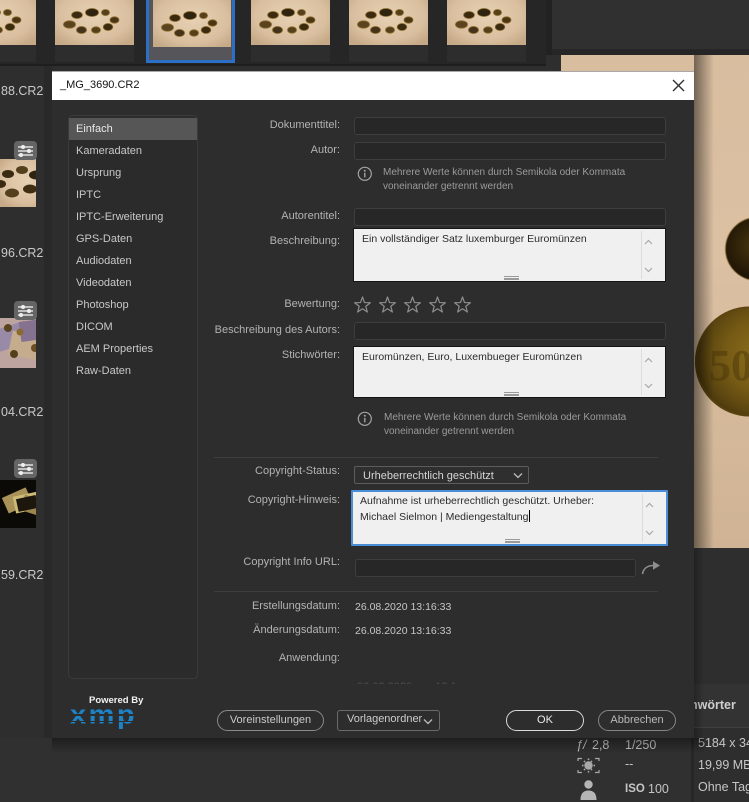 Image resolution: width=749 pixels, height=802 pixels. What do you see at coordinates (729, 365) in the screenshot?
I see `svg-text: 50` at bounding box center [729, 365].